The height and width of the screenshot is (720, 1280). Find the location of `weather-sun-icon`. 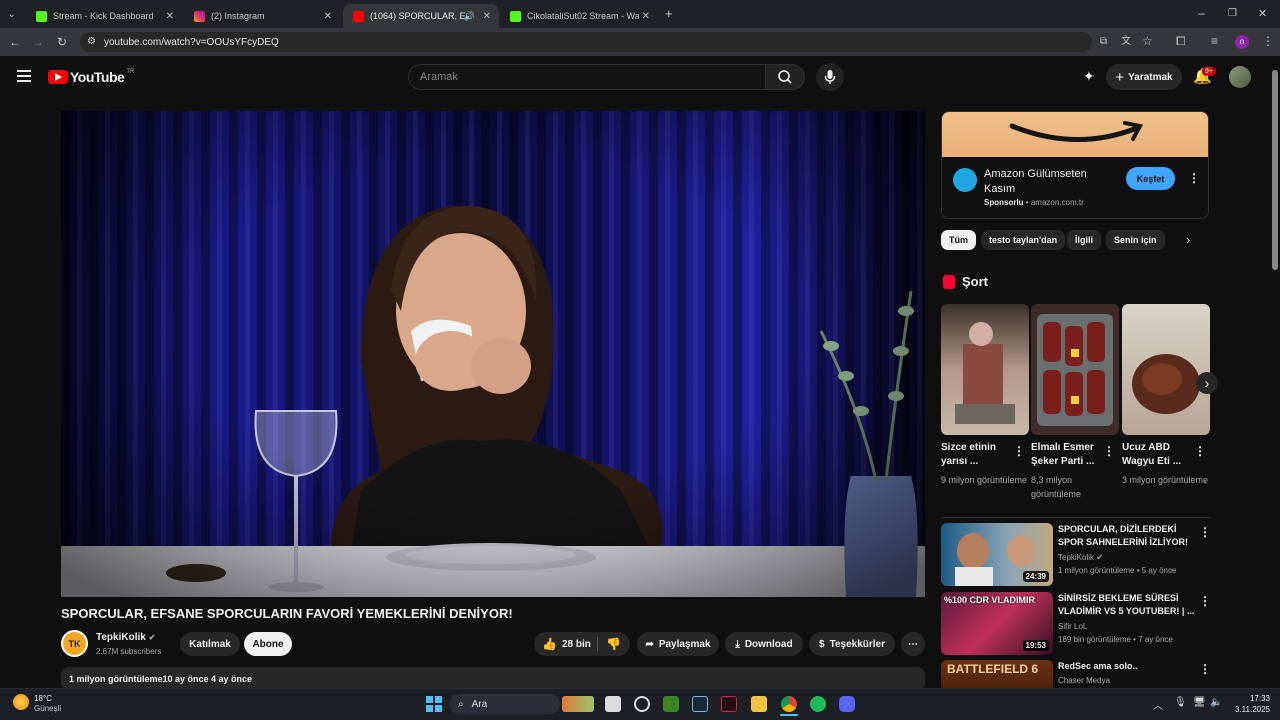

weather-sun-icon is located at coordinates (21, 702).